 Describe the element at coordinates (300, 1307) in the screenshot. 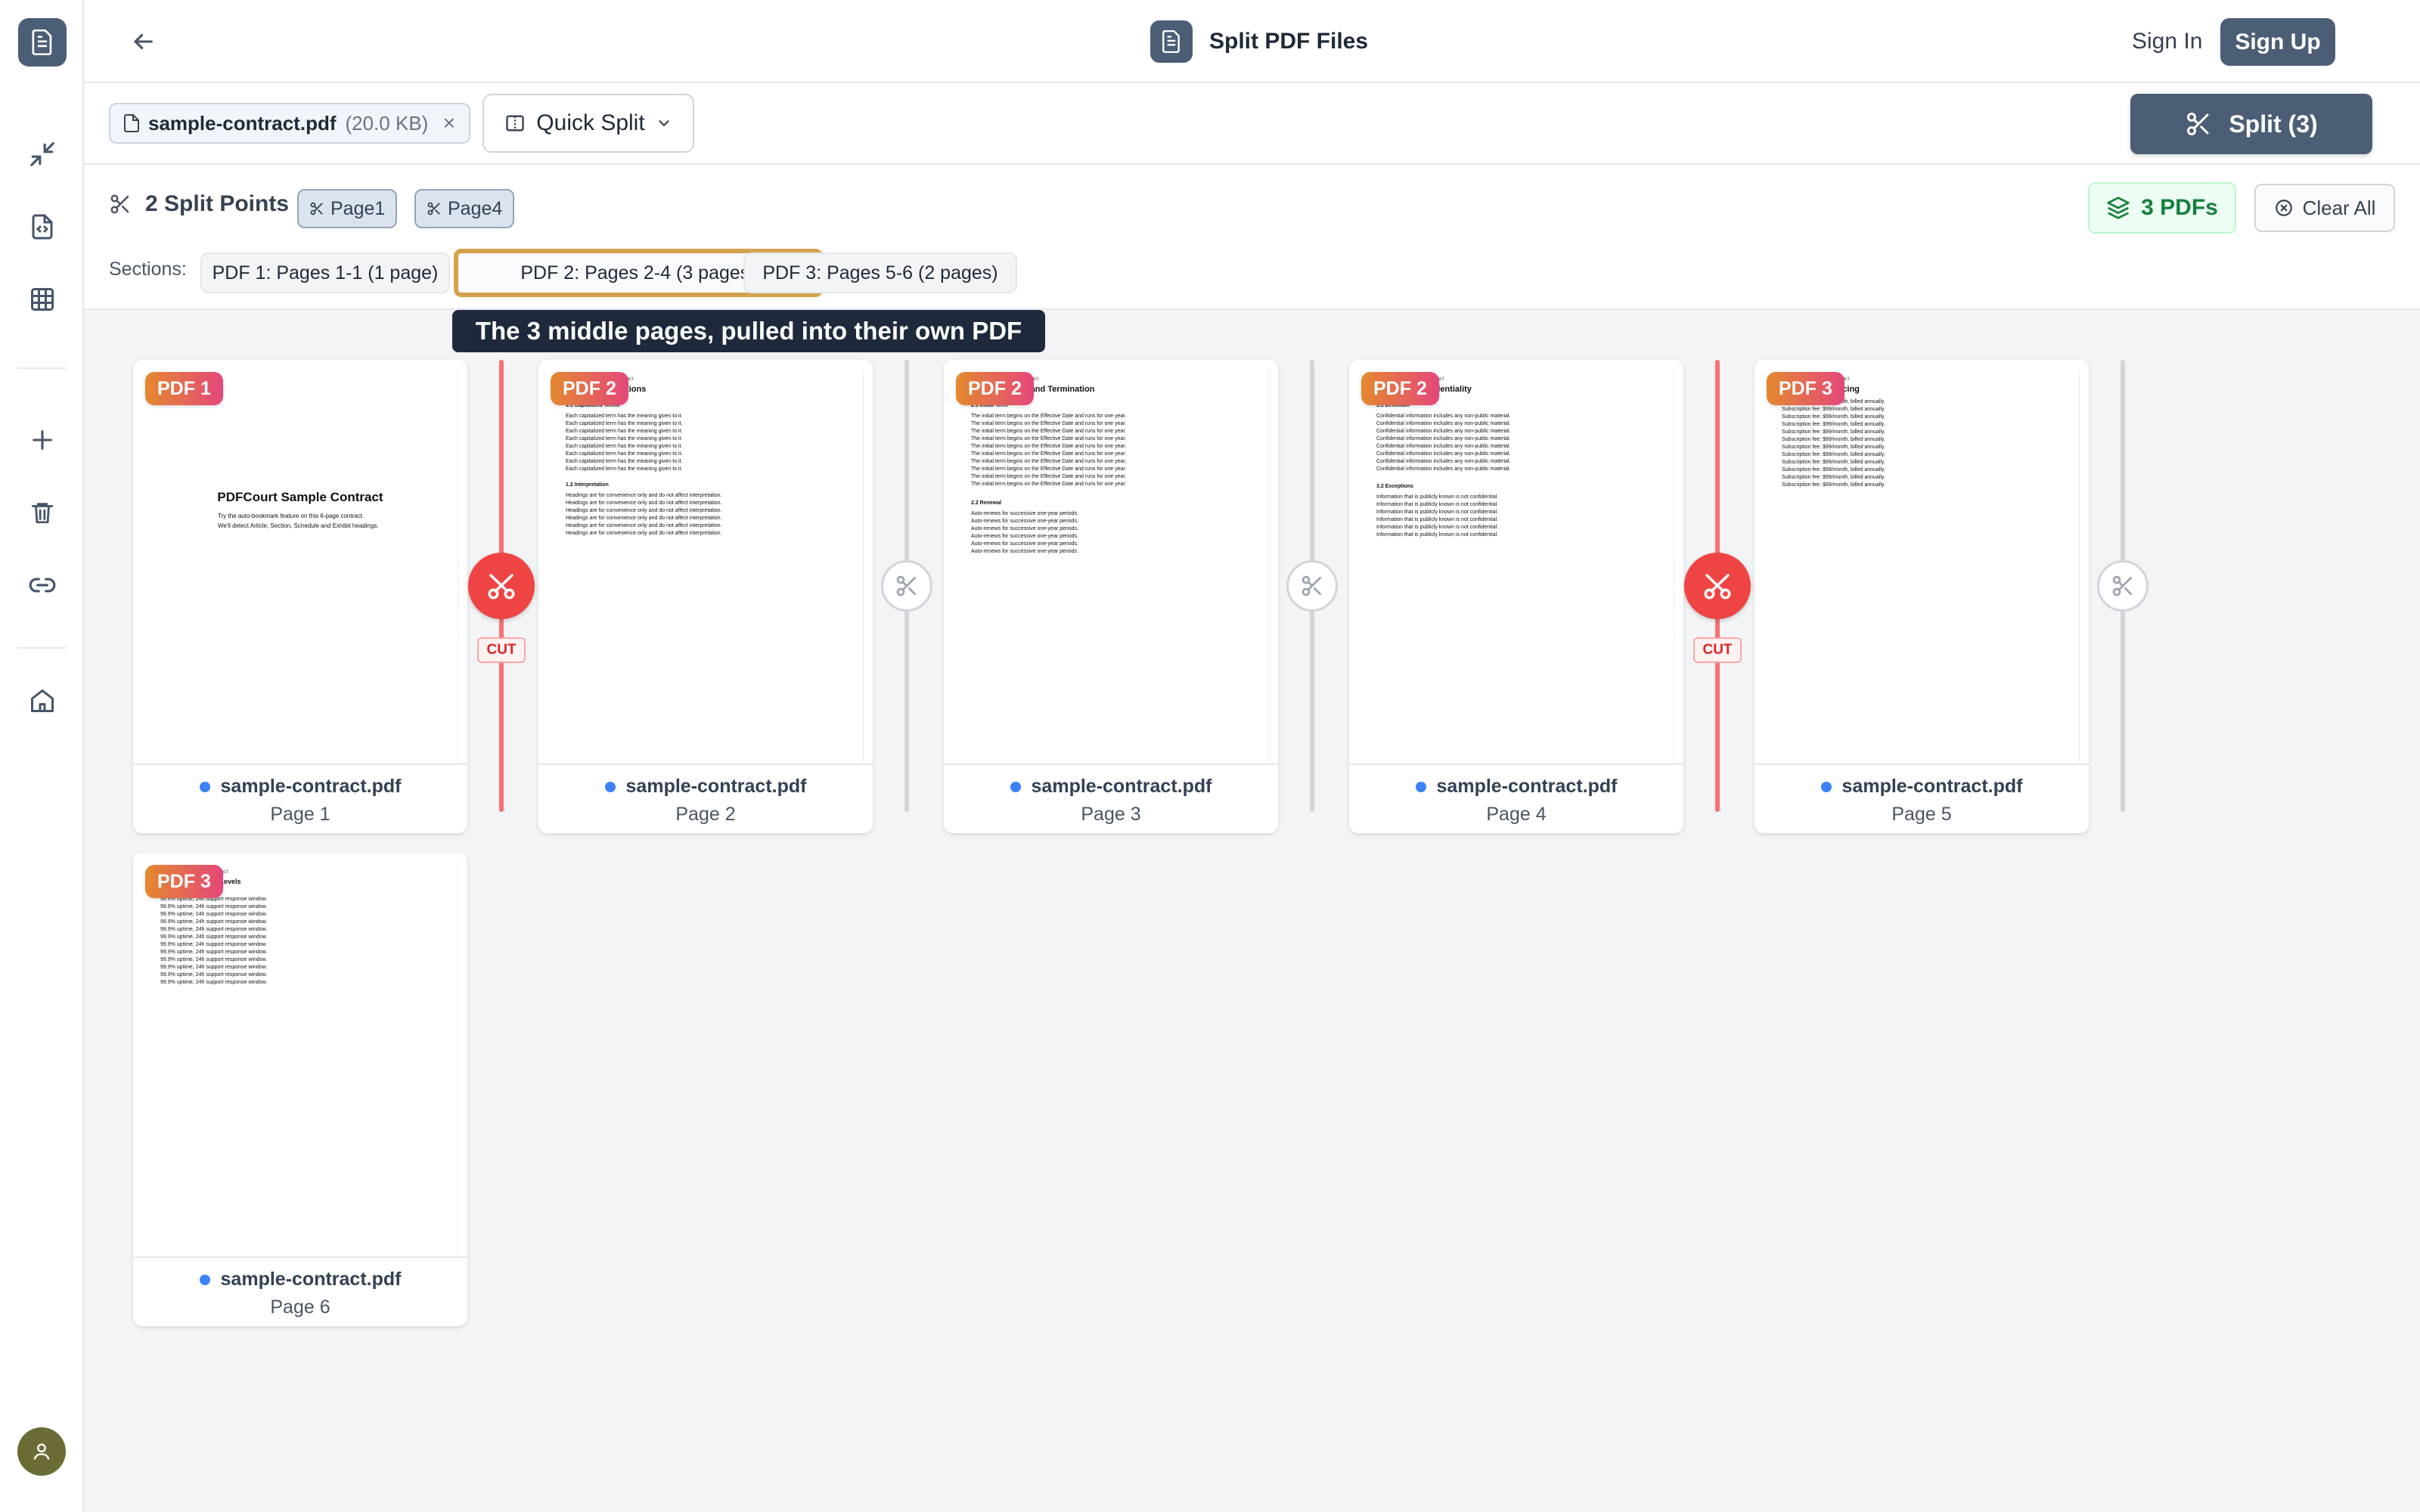

I see `page-number: Page 6` at that location.